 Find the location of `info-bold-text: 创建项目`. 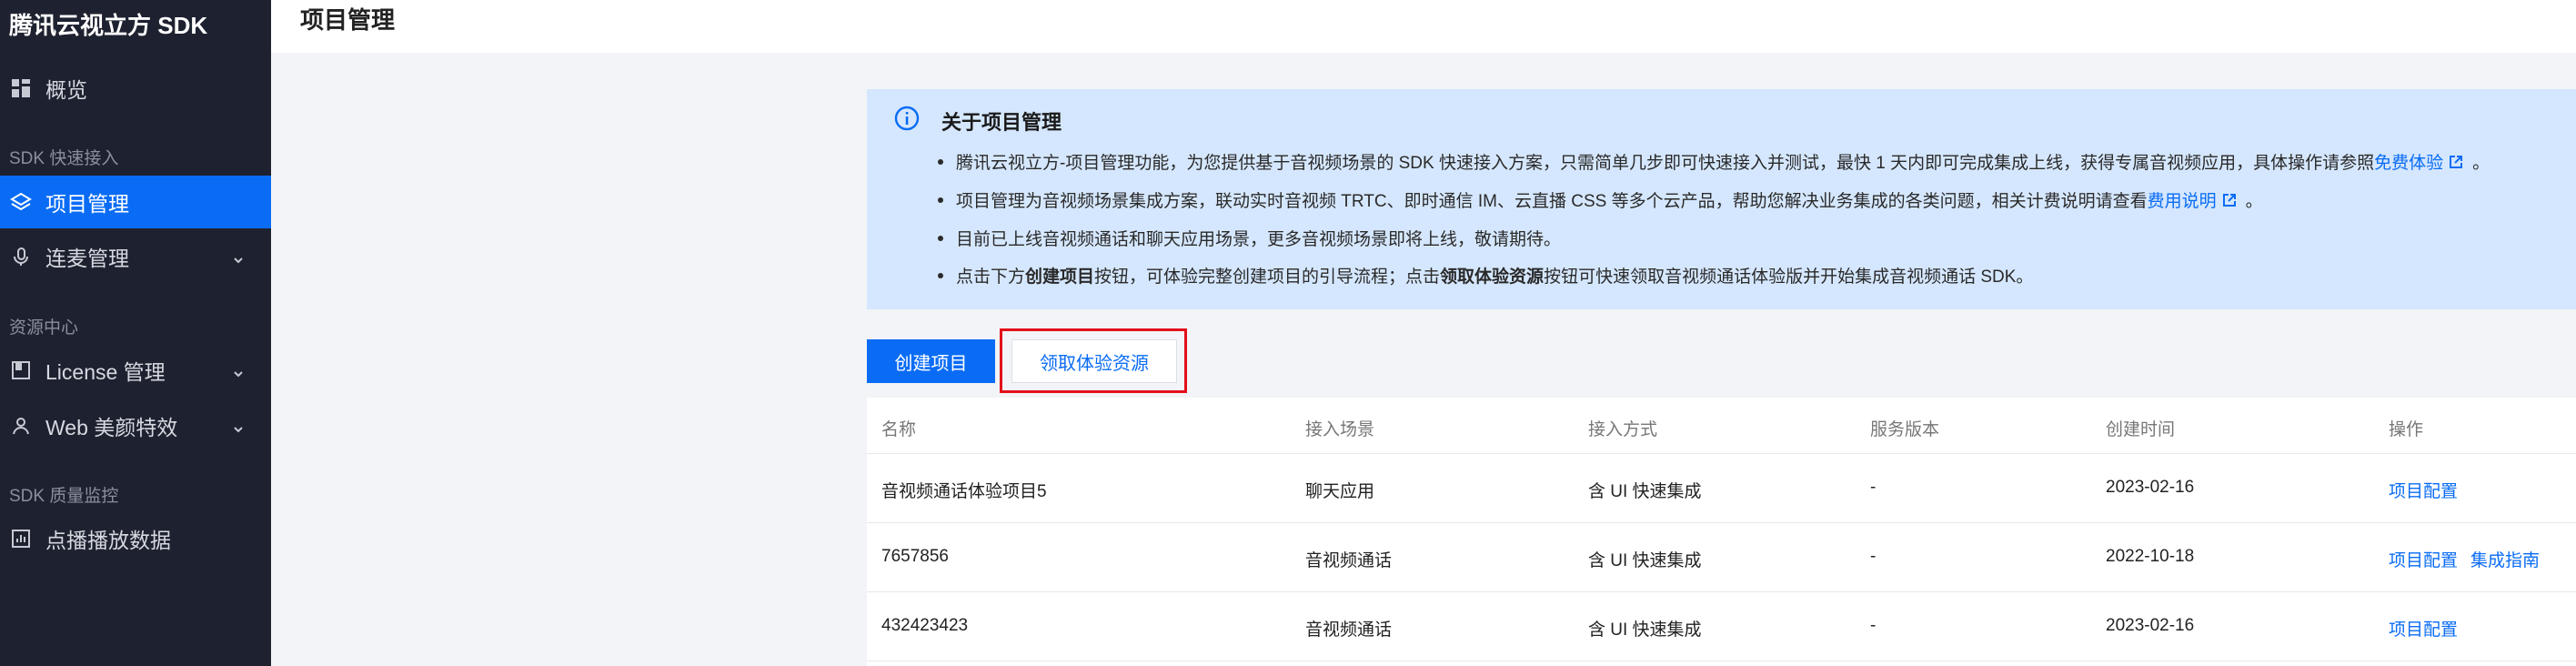

info-bold-text: 创建项目 is located at coordinates (1060, 277).